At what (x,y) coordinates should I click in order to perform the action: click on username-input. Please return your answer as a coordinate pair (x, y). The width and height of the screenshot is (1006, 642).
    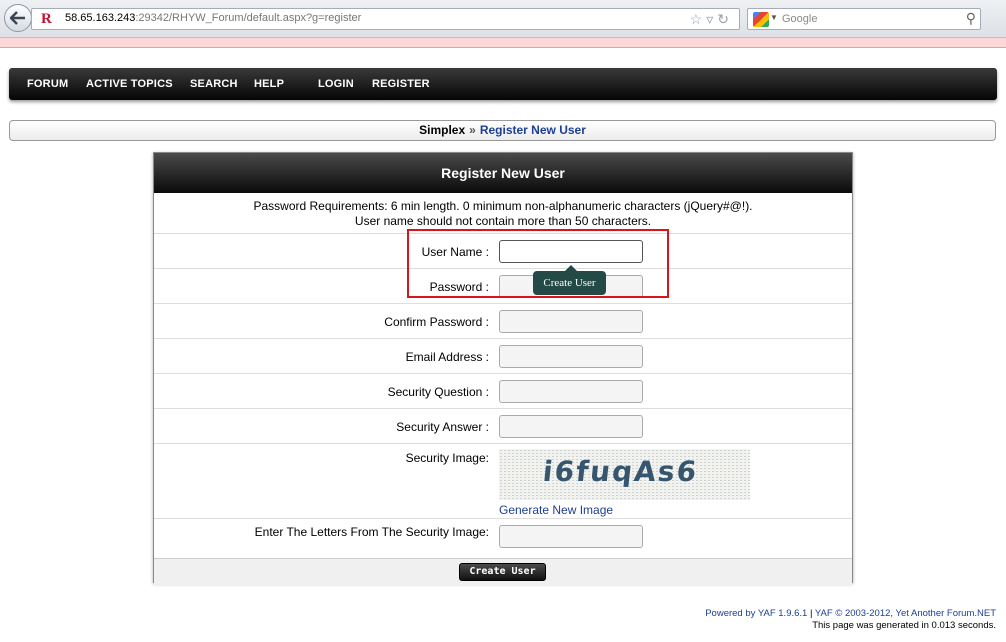
    Looking at the image, I should click on (571, 251).